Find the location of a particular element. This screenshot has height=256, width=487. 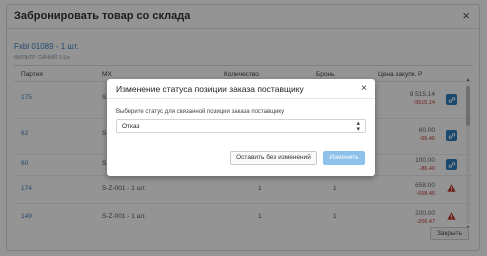

status-select: Отказ ▴ ▾ is located at coordinates (241, 126).